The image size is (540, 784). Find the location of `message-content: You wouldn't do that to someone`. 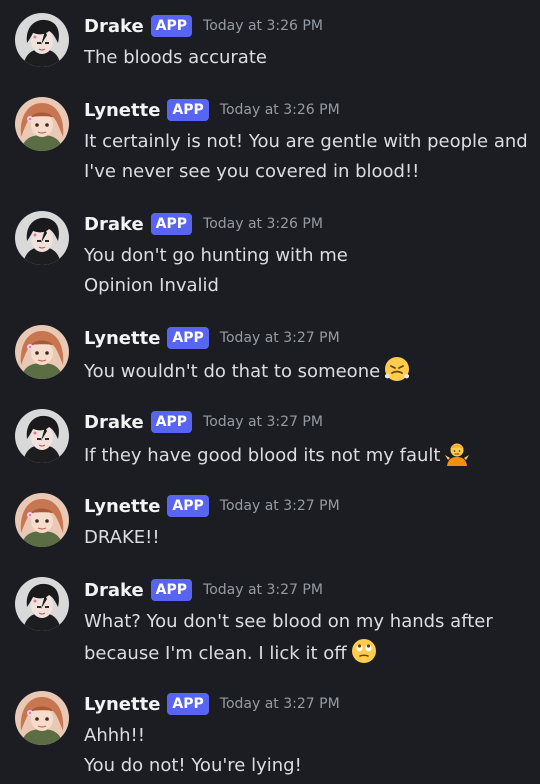

message-content: You wouldn't do that to someone is located at coordinates (304, 371).